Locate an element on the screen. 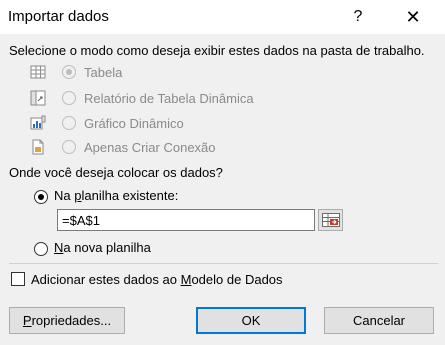 The height and width of the screenshot is (345, 445). new-sheet-label: Na nova planilha is located at coordinates (102, 247).